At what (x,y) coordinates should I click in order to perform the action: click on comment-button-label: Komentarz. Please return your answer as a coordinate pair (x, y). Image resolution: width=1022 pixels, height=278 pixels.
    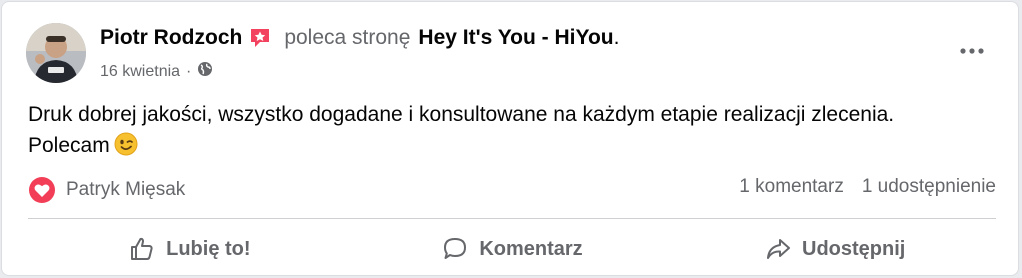
    Looking at the image, I should click on (531, 248).